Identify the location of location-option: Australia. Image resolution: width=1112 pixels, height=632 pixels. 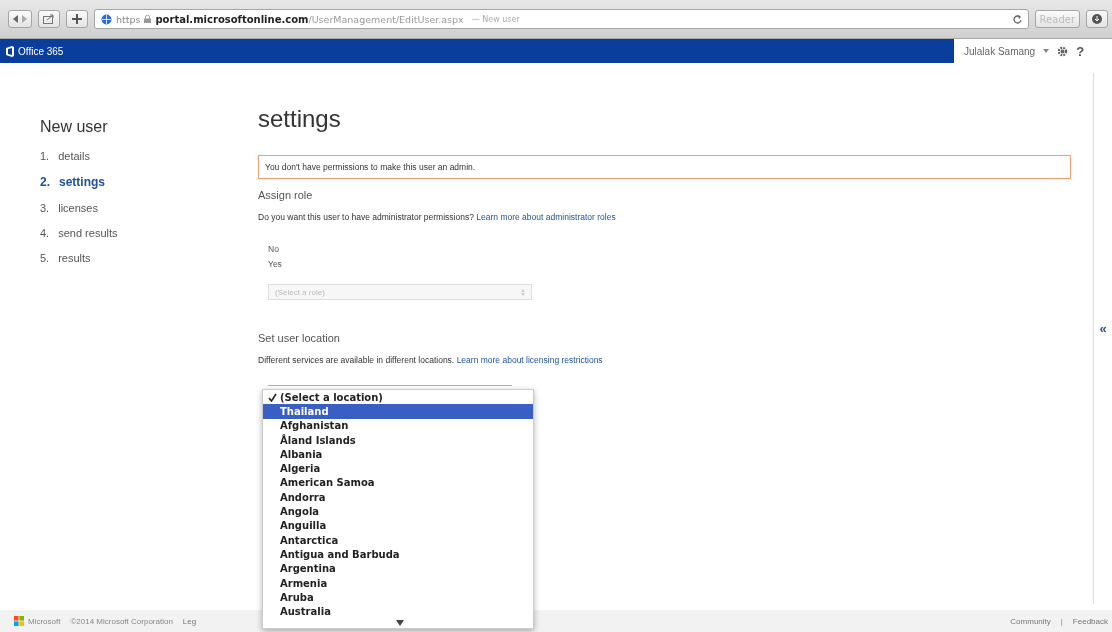
(398, 611).